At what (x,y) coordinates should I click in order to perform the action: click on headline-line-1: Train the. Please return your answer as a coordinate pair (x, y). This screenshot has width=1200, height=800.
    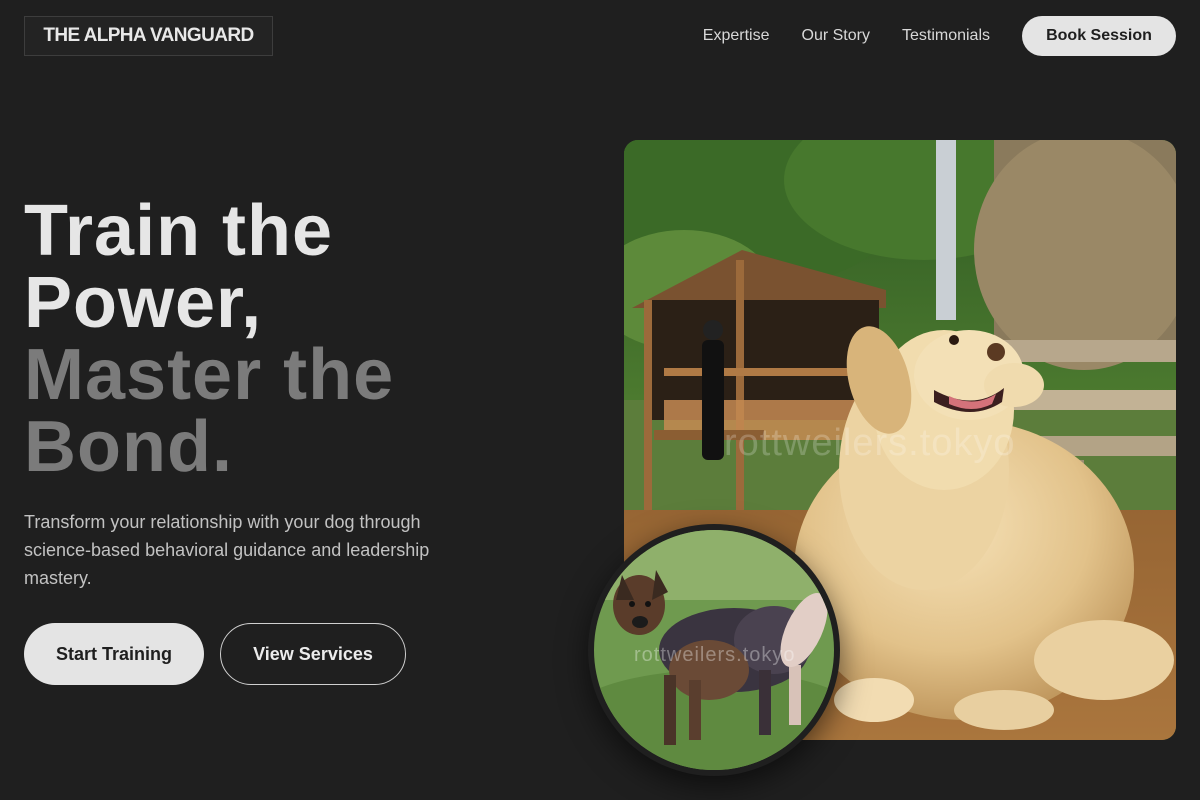
    Looking at the image, I should click on (179, 231).